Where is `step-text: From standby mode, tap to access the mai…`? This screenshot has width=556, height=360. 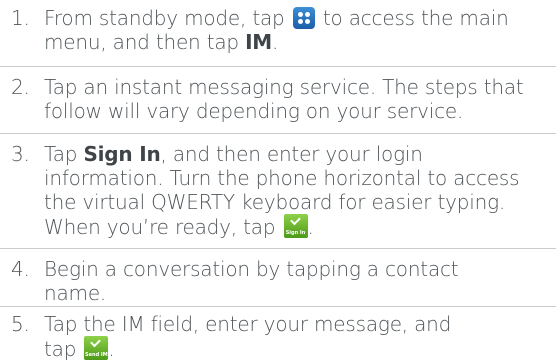
step-text: From standby mode, tap to access the mai… is located at coordinates (299, 30).